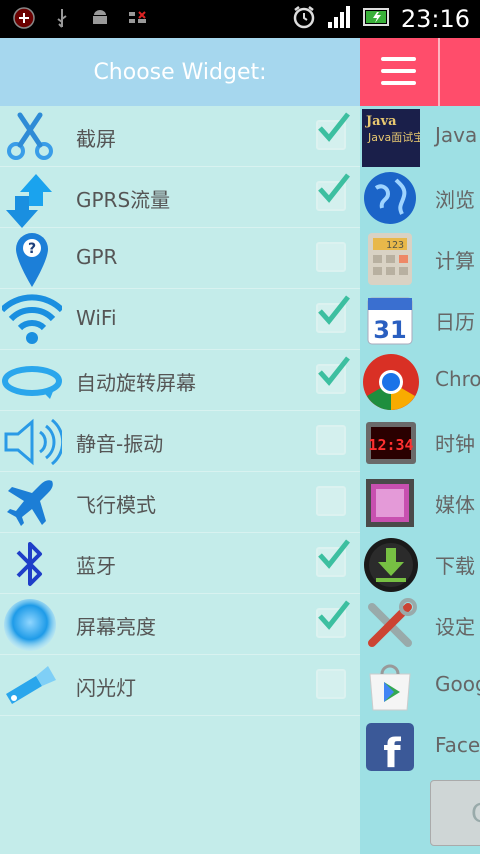 Image resolution: width=480 pixels, height=854 pixels. What do you see at coordinates (340, 19) in the screenshot?
I see `signal-icon` at bounding box center [340, 19].